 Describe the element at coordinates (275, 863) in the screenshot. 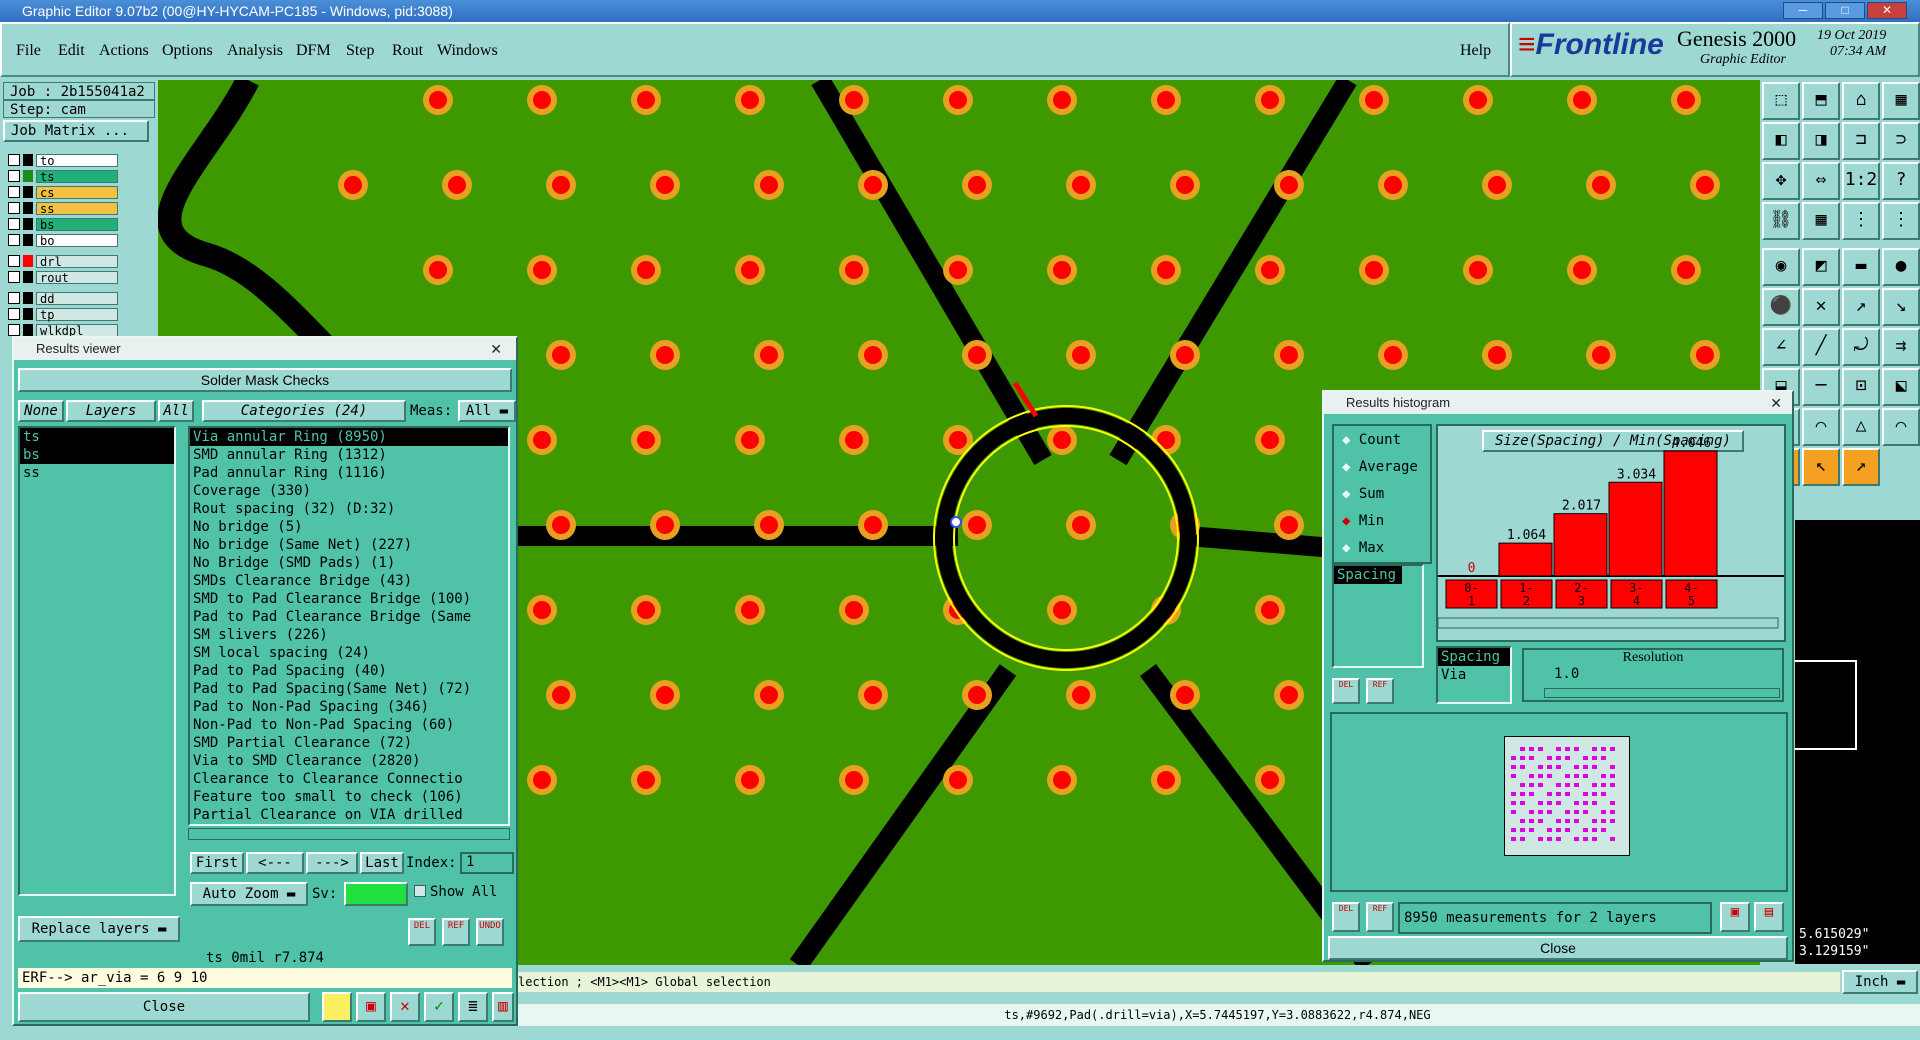

I see `prev-button: <---` at that location.